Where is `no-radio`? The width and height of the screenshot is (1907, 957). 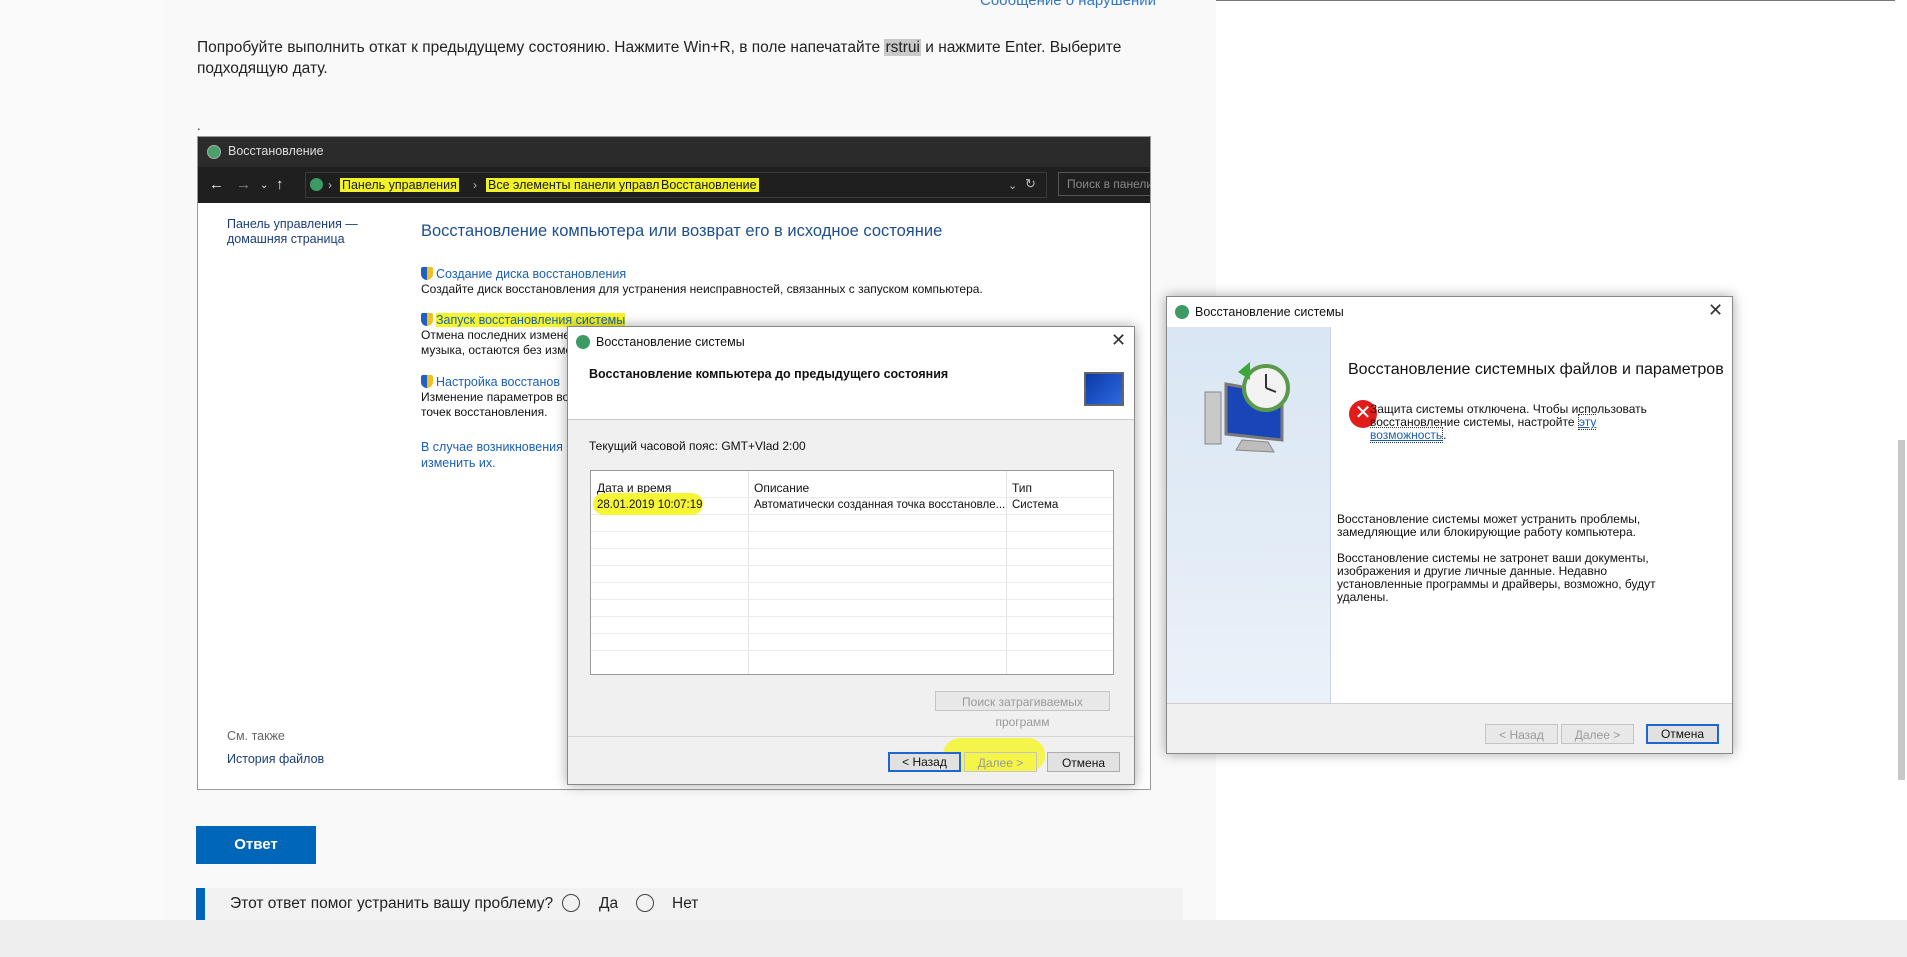 no-radio is located at coordinates (645, 903).